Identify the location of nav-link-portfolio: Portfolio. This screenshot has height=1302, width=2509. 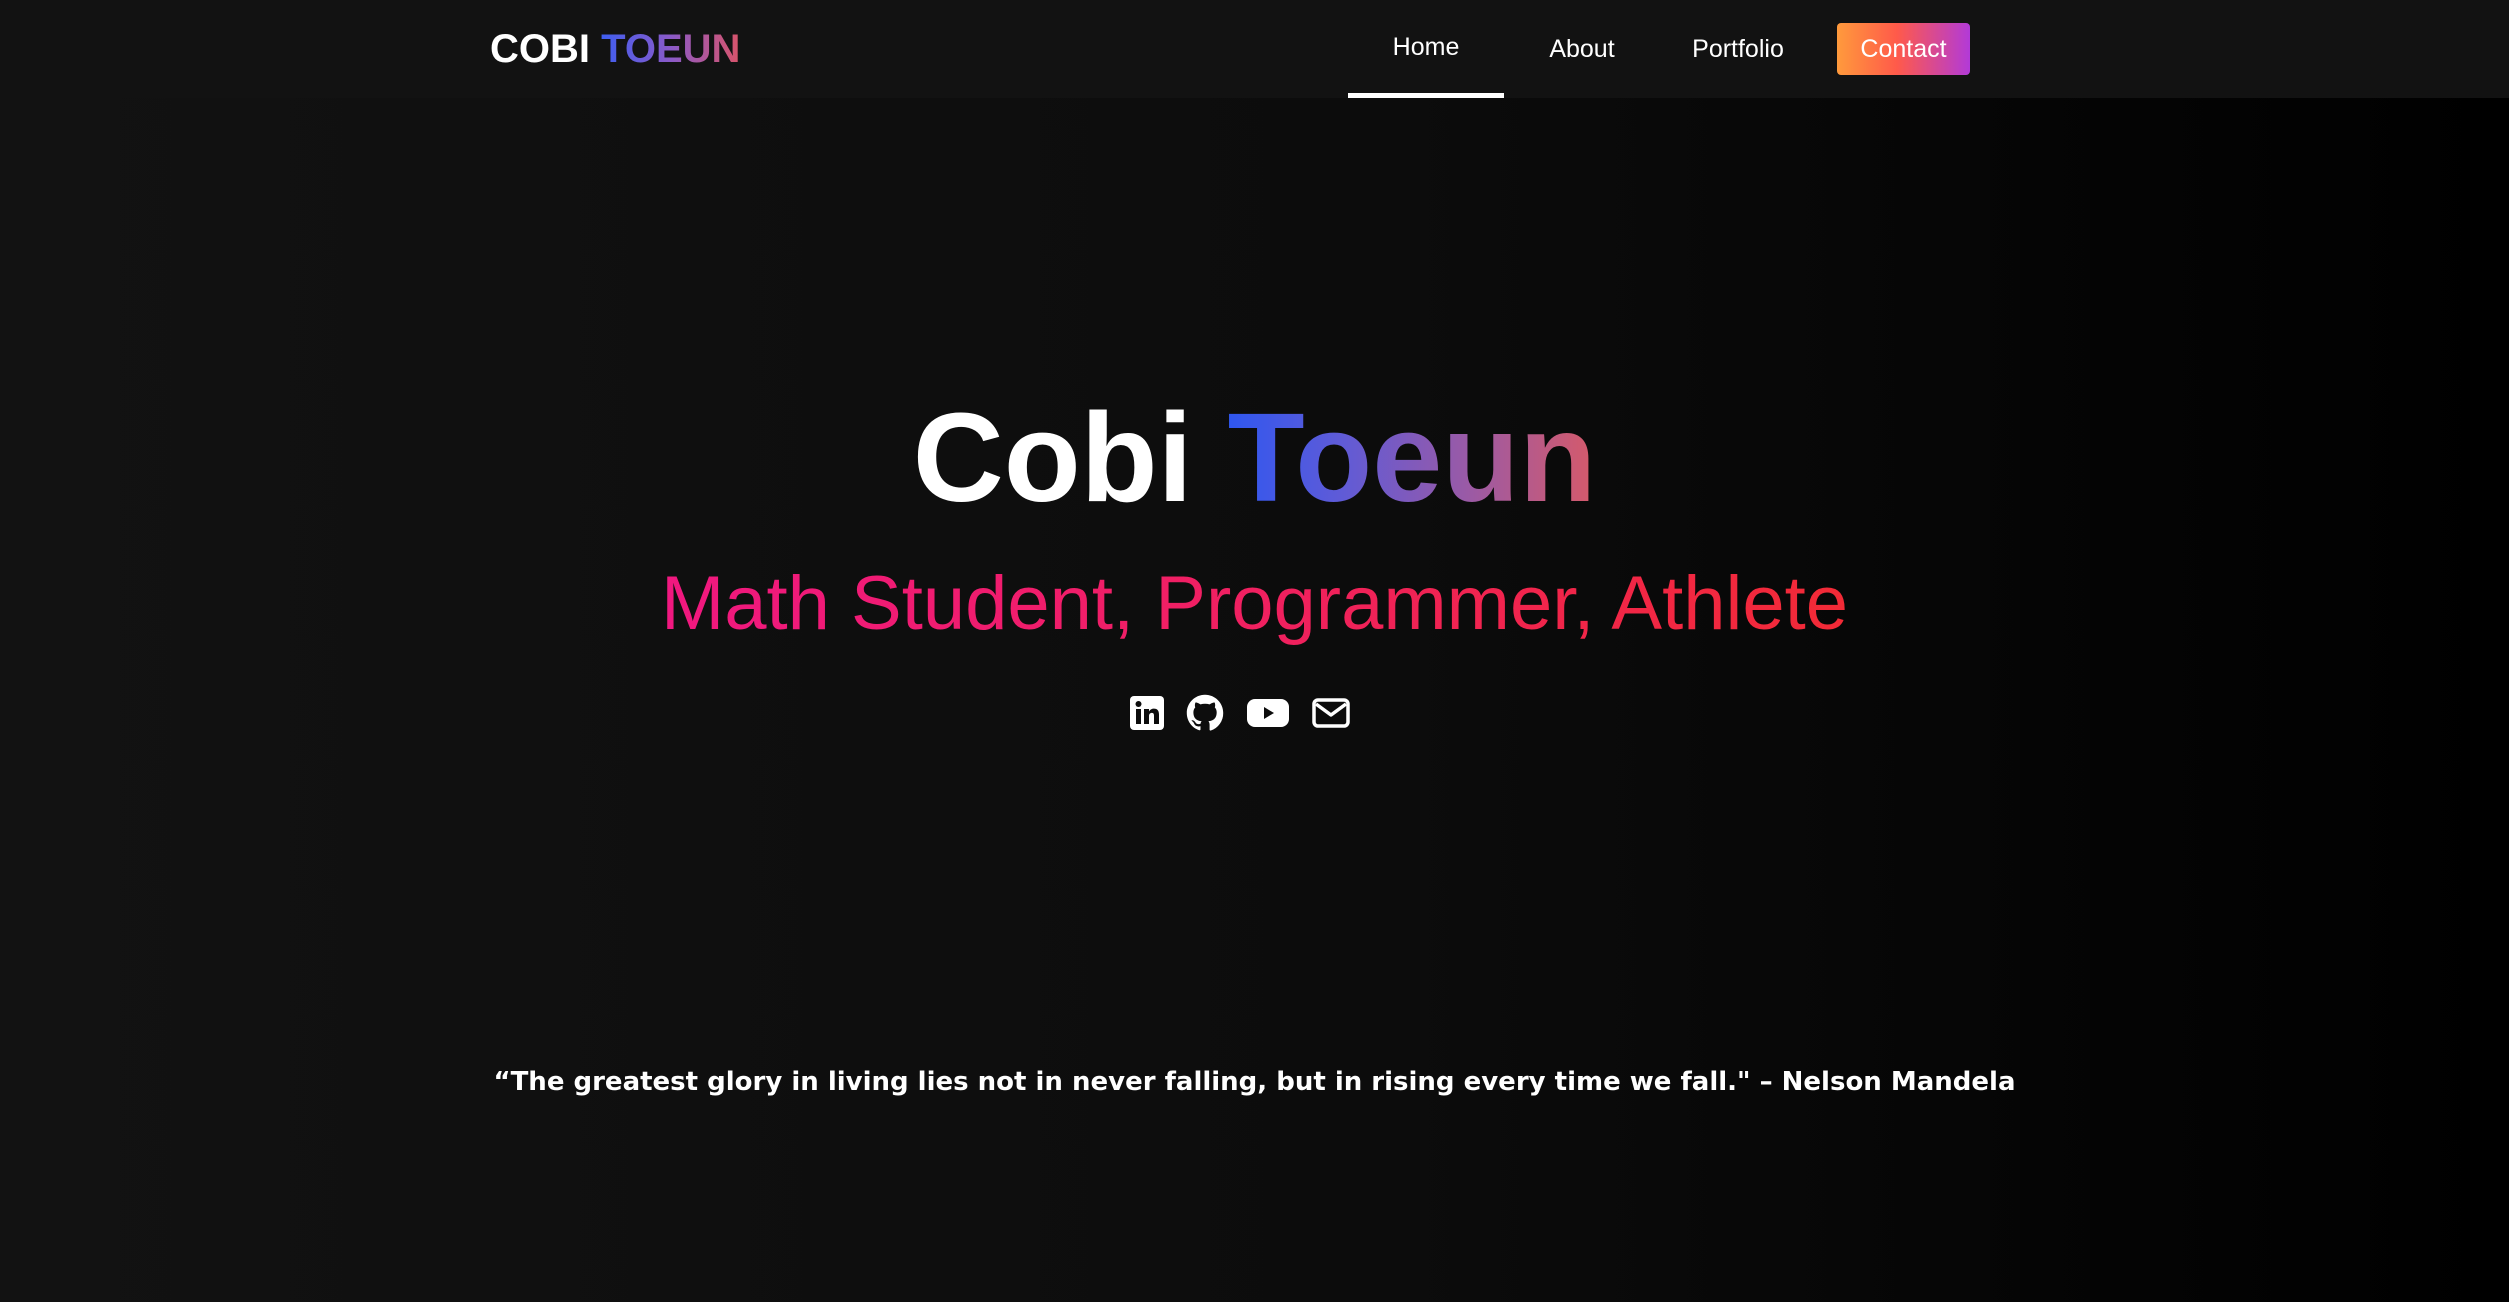
(1738, 49).